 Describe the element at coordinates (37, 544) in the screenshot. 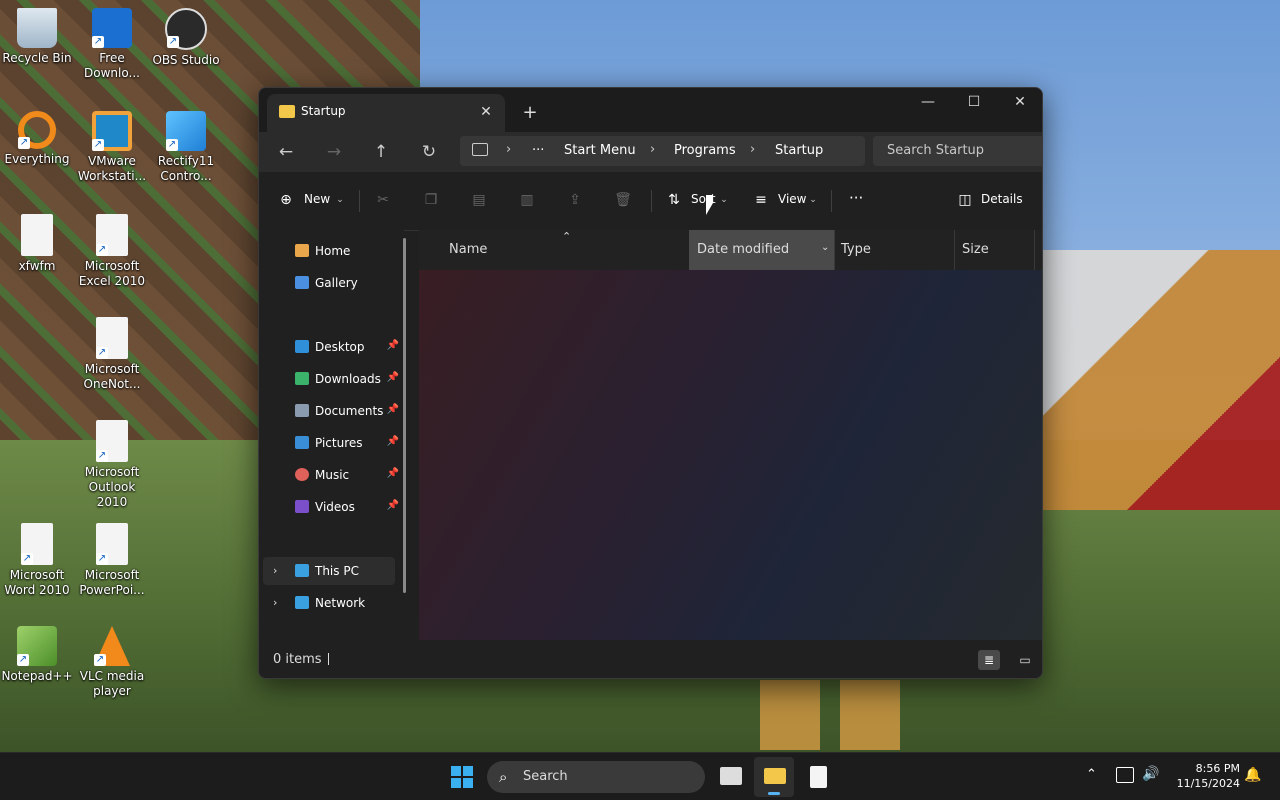

I see `word-file-icon: ↗` at that location.